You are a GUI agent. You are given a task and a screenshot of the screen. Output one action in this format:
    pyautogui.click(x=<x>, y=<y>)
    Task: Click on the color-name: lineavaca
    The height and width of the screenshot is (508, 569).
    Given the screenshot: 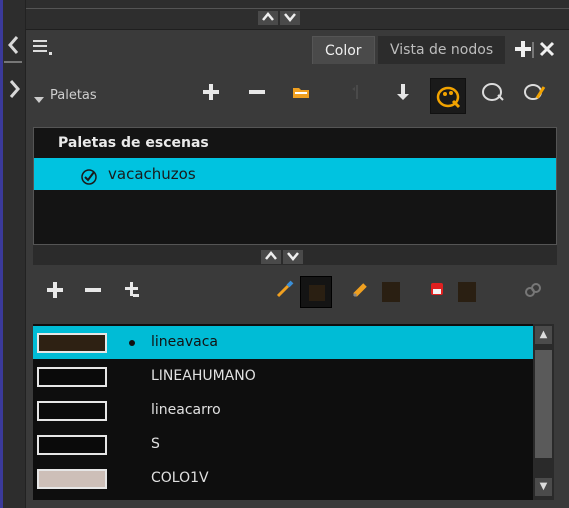 What is the action you would take?
    pyautogui.click(x=184, y=342)
    